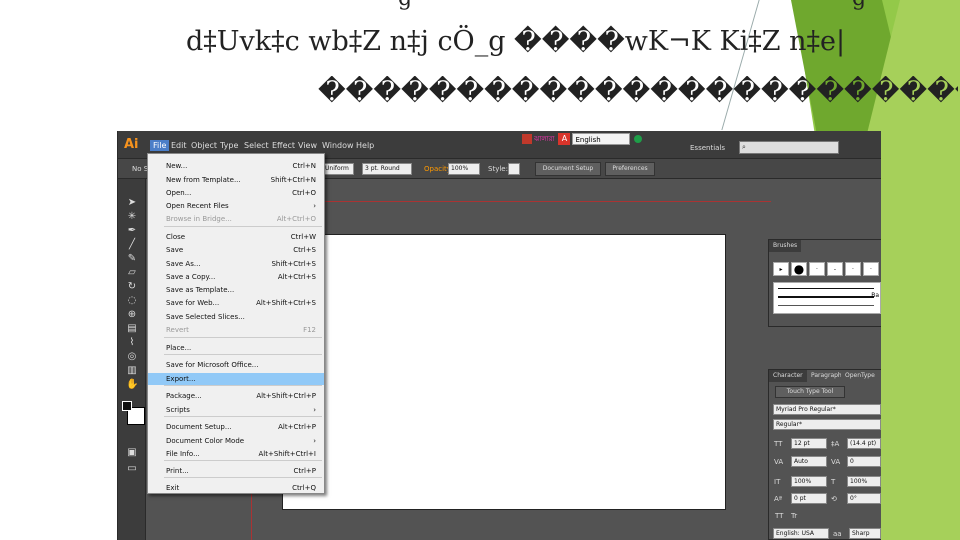 The width and height of the screenshot is (960, 540). I want to click on touch-type-tool-button: Touch Type Tool, so click(810, 392).